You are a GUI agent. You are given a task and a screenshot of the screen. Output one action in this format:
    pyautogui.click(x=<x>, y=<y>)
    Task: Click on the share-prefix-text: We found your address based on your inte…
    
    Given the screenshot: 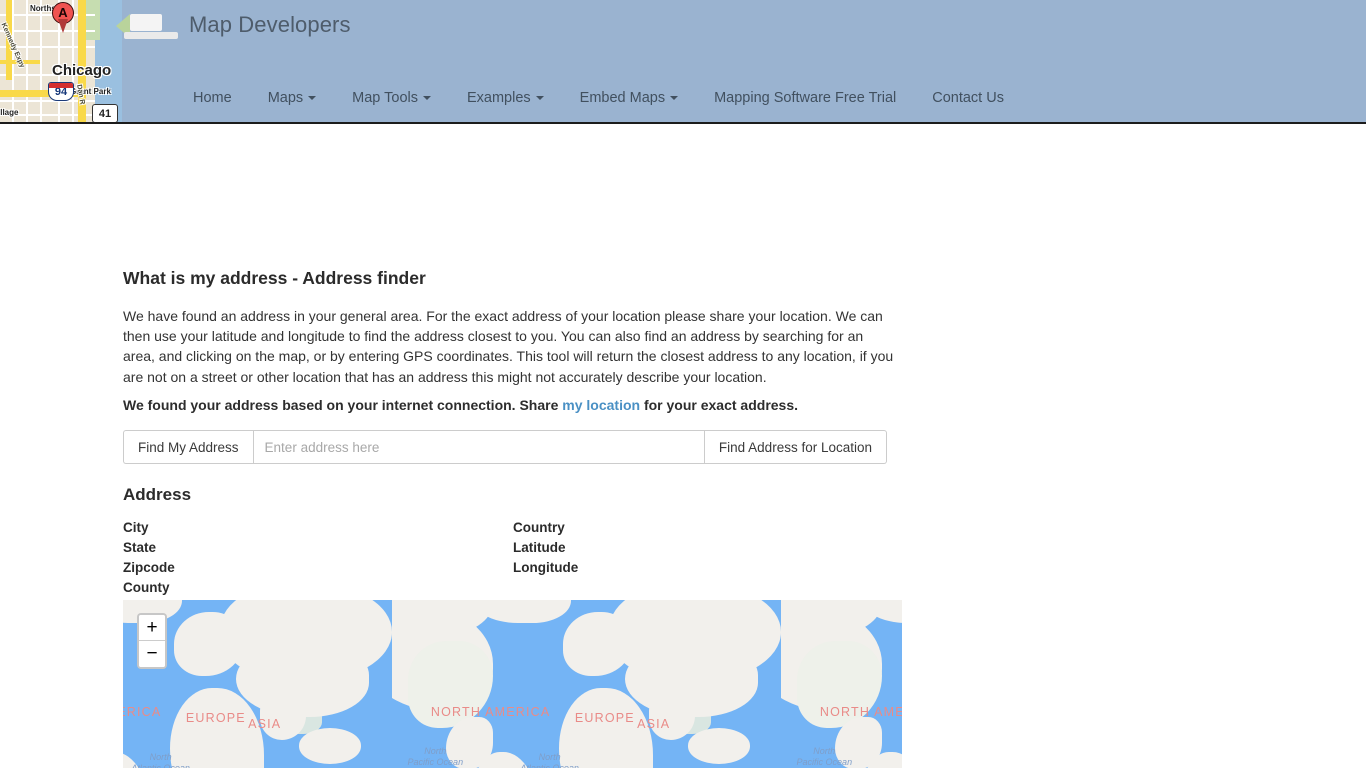 What is the action you would take?
    pyautogui.click(x=343, y=405)
    